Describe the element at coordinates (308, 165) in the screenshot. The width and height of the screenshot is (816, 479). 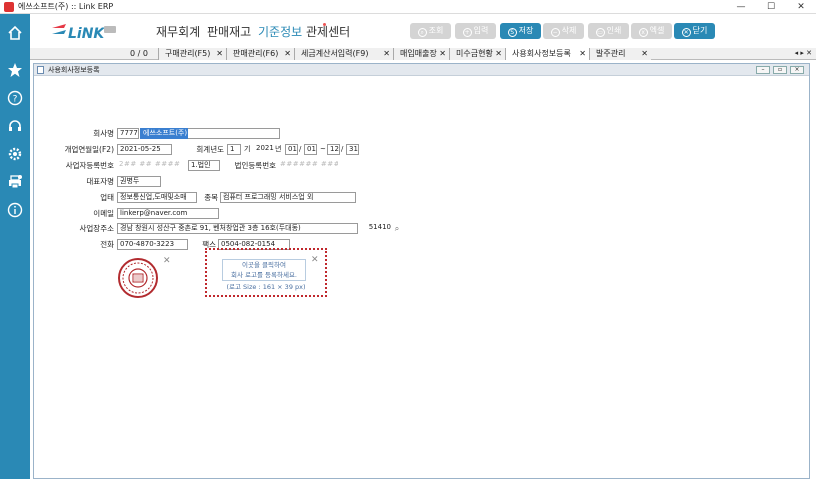
I see `corporate-number-field: ###### #######` at that location.